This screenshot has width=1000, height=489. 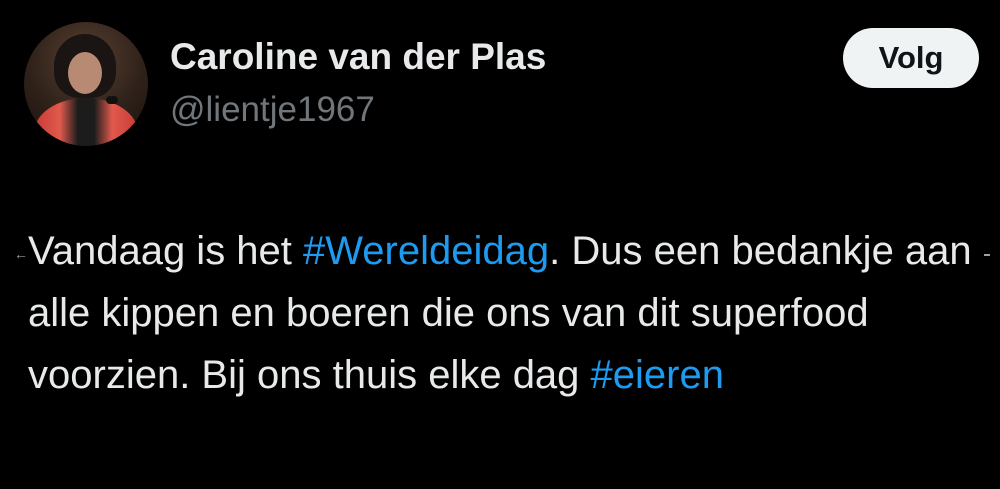 I want to click on avatar-body, so click(x=86, y=122).